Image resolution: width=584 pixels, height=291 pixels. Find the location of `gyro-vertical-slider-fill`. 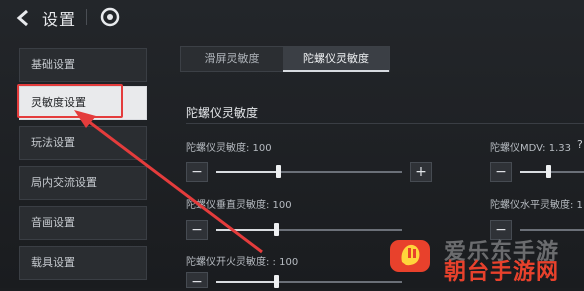

gyro-vertical-slider-fill is located at coordinates (246, 230).